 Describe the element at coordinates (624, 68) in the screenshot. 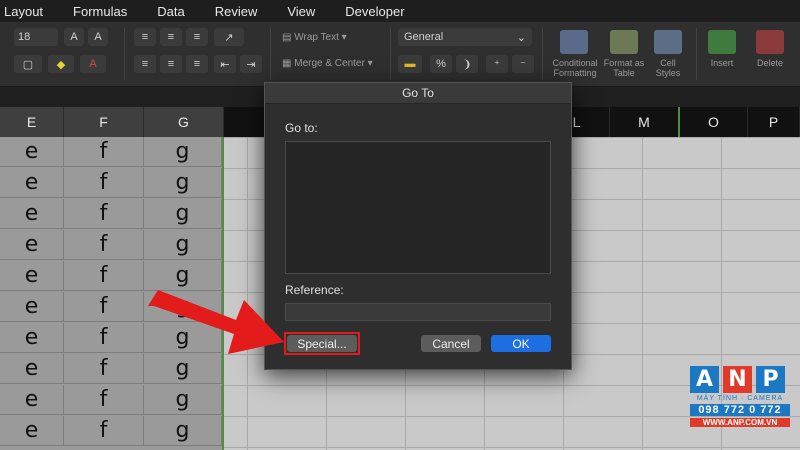

I see `format-as-table-label: Format as Table` at that location.